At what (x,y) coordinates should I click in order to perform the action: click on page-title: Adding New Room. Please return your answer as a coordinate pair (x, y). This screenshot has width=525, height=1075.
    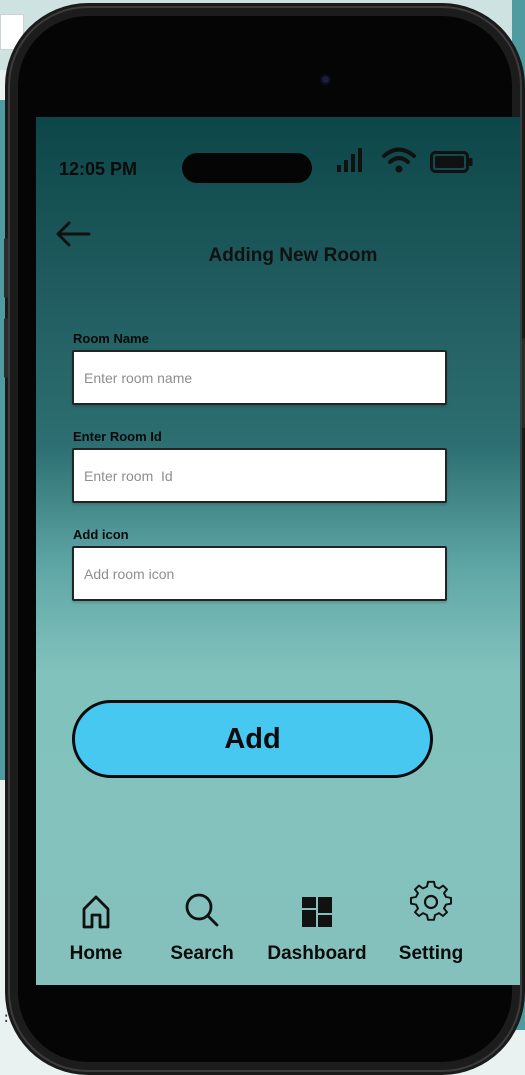
    Looking at the image, I should click on (293, 255).